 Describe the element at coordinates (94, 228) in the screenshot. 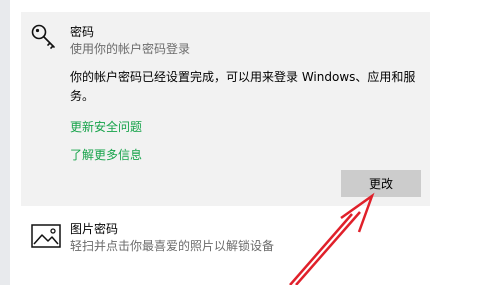

I see `picture-password-title: 图片密码` at that location.